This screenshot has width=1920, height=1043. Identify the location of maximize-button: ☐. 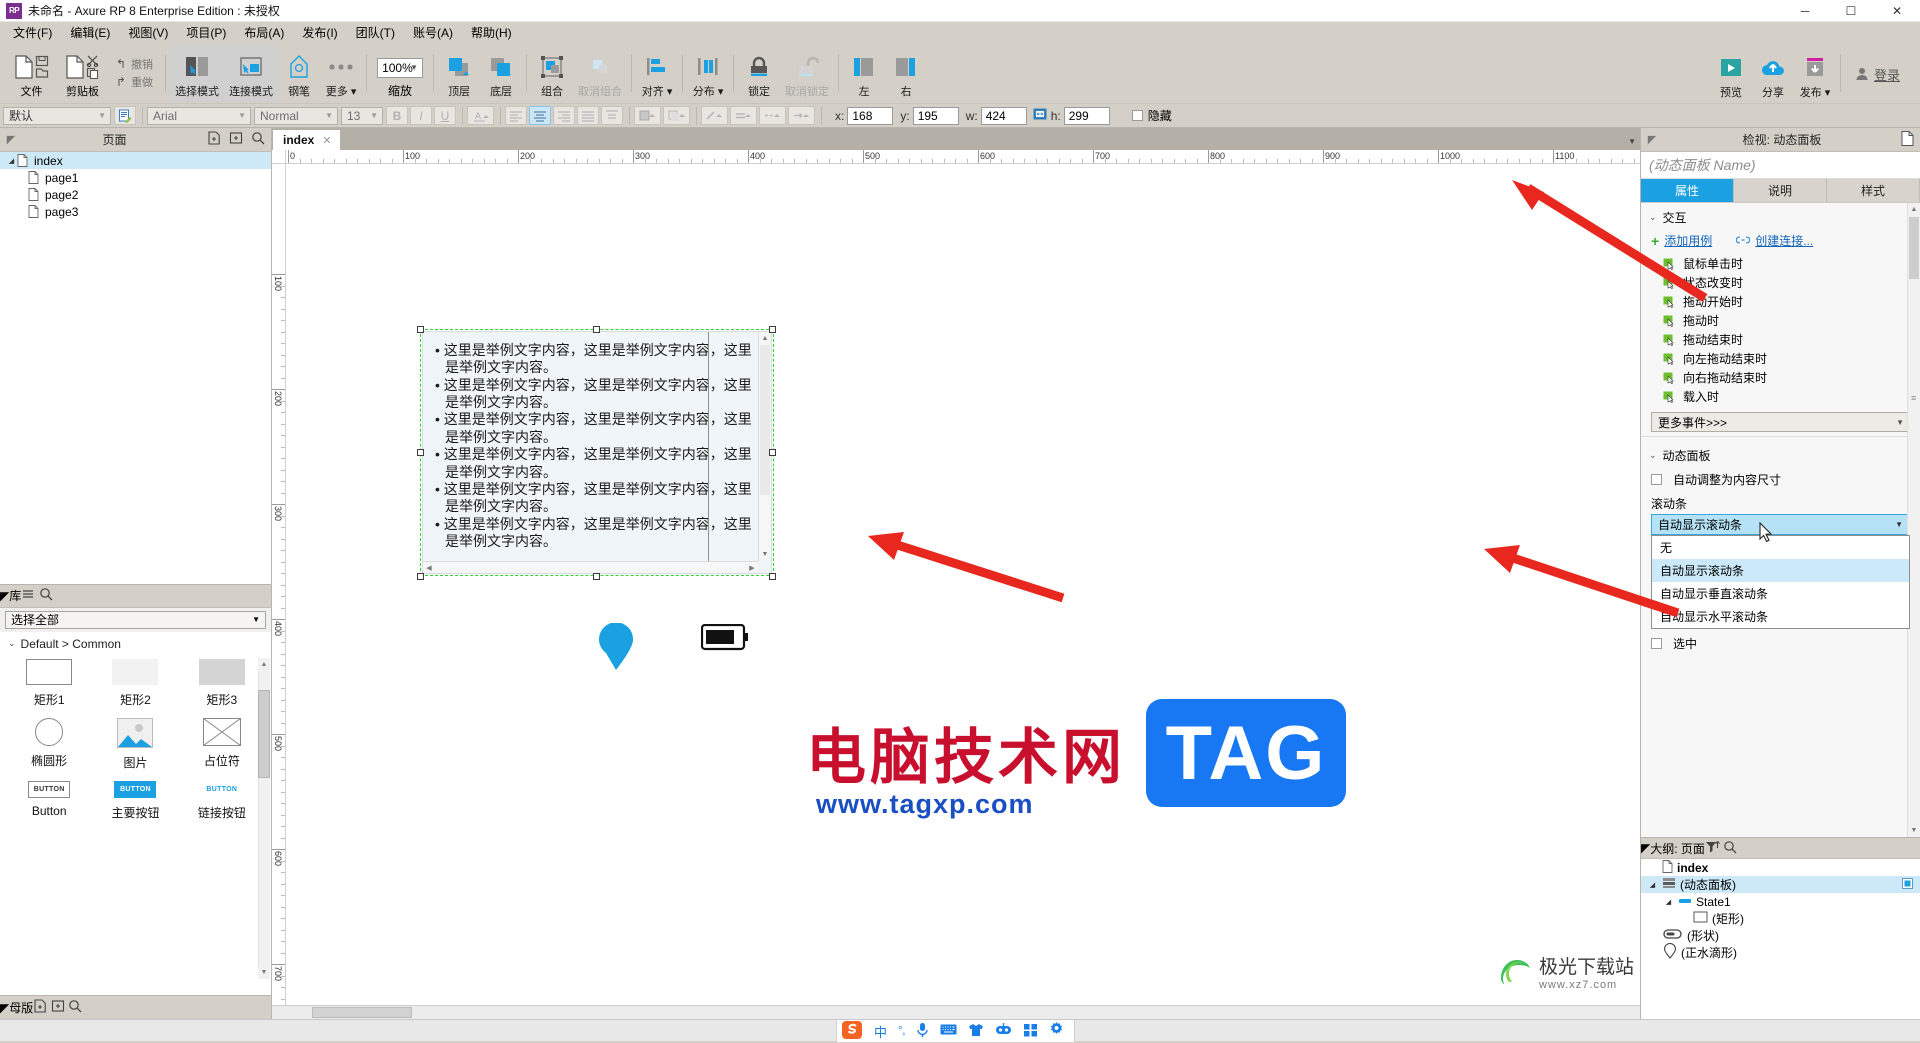
(1851, 11).